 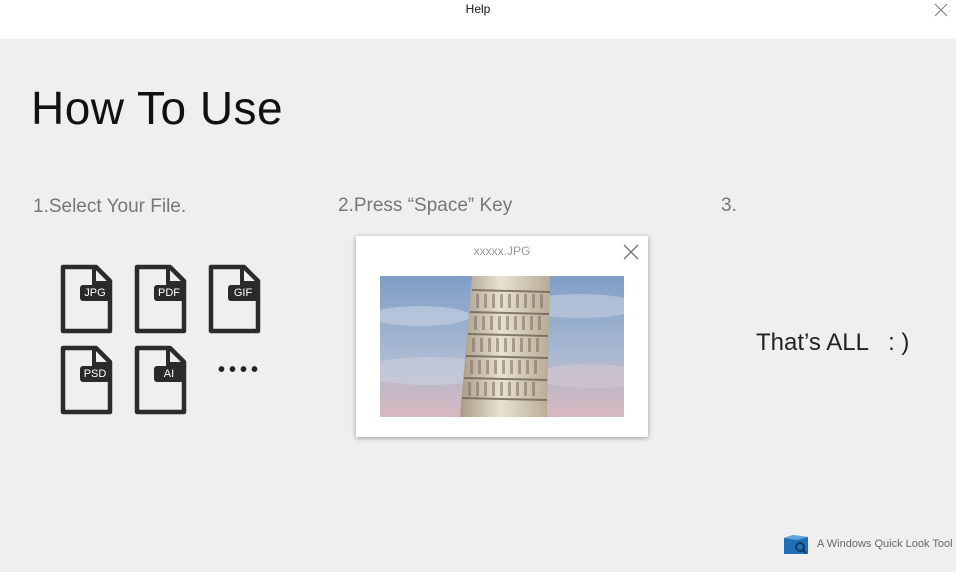 I want to click on step-2-label: 2.Press “Space” Key, so click(x=425, y=205).